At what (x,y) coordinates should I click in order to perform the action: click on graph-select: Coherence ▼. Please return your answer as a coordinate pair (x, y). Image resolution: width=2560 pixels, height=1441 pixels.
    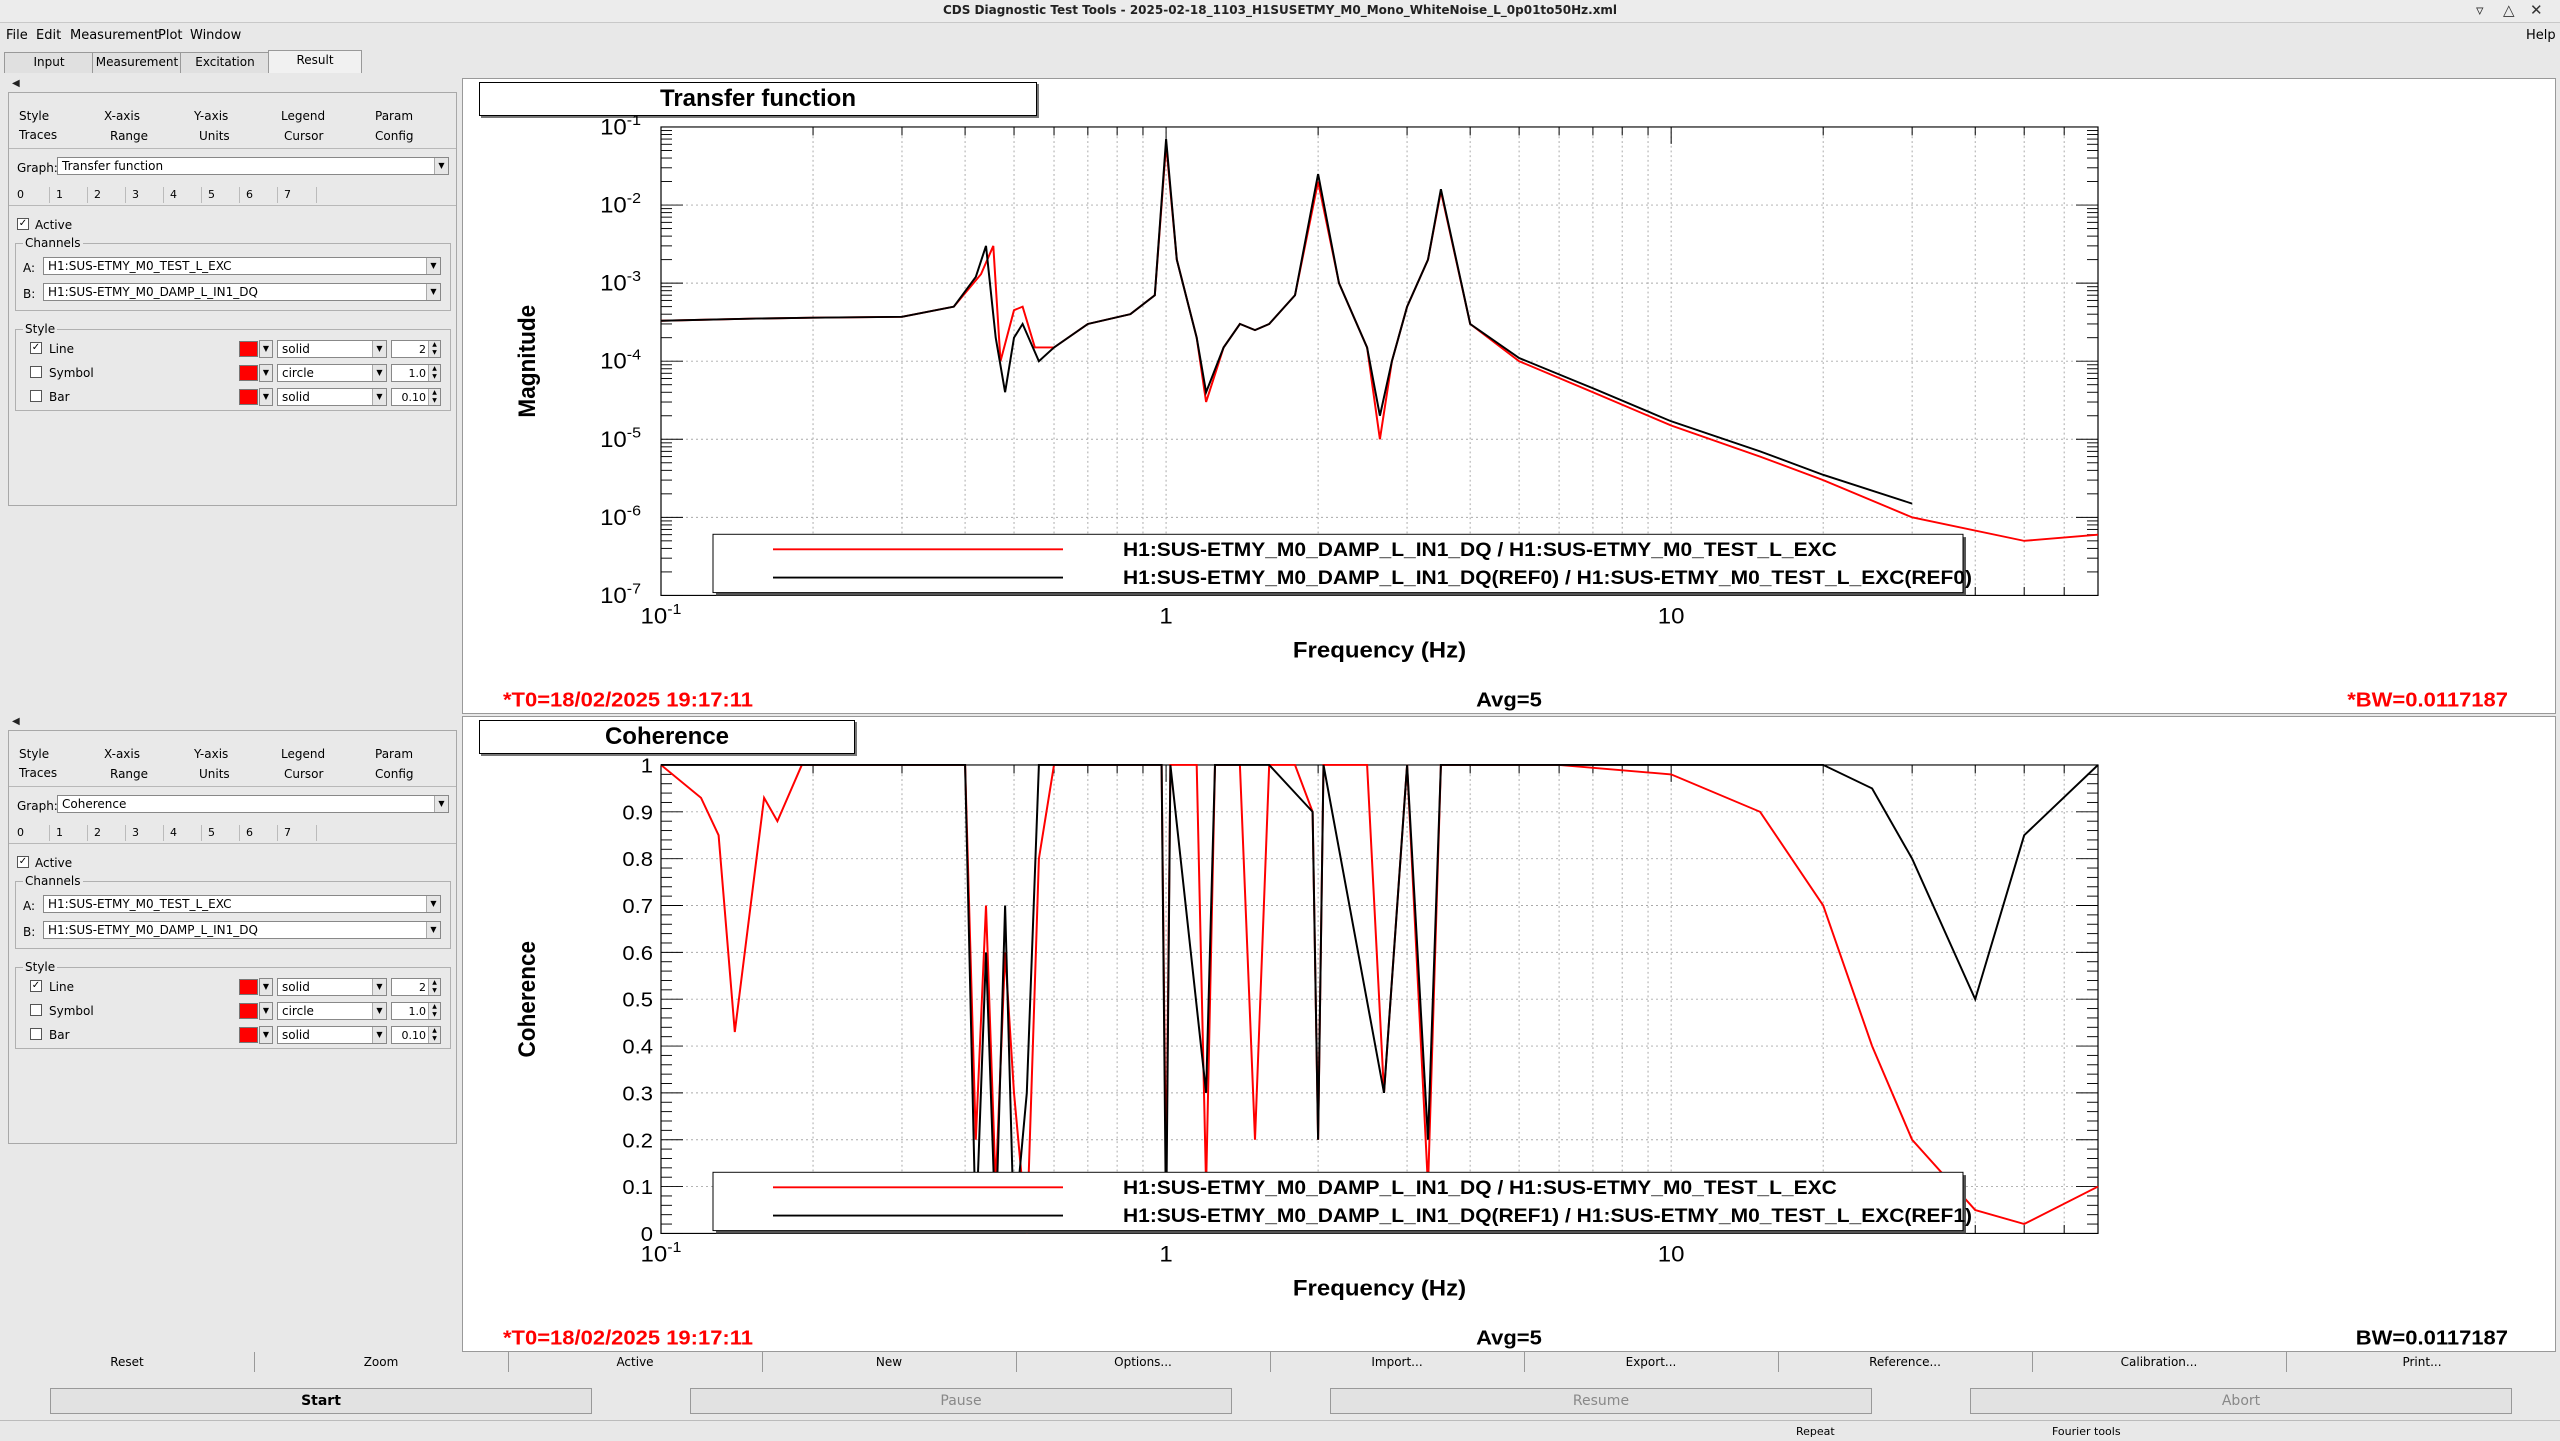
    Looking at the image, I should click on (253, 804).